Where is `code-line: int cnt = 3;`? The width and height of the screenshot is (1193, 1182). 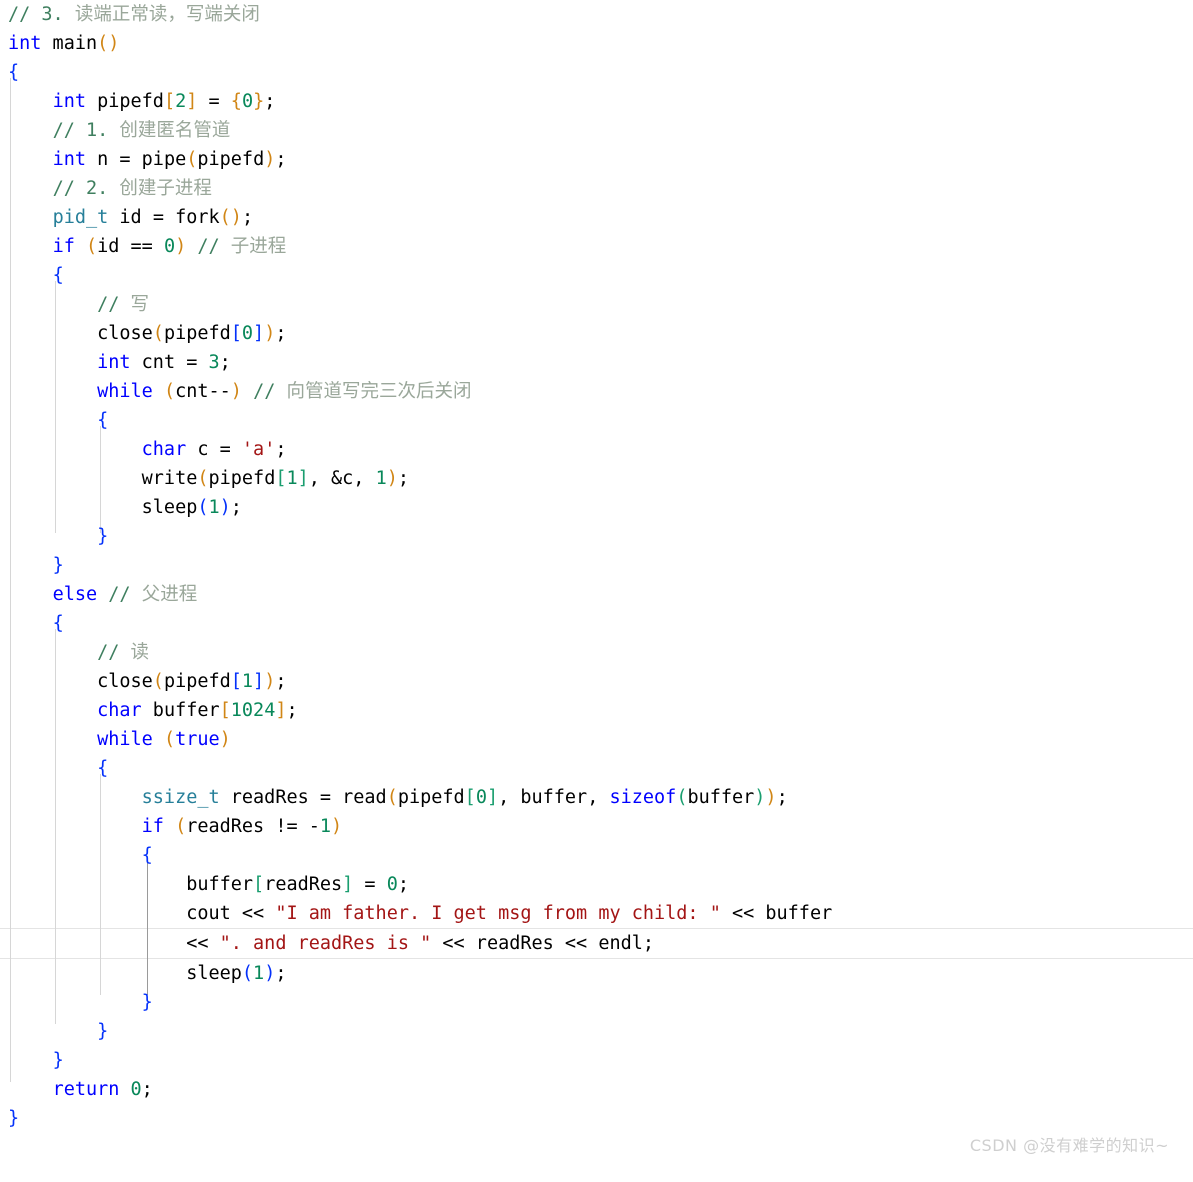
code-line: int cnt = 3; is located at coordinates (596, 362).